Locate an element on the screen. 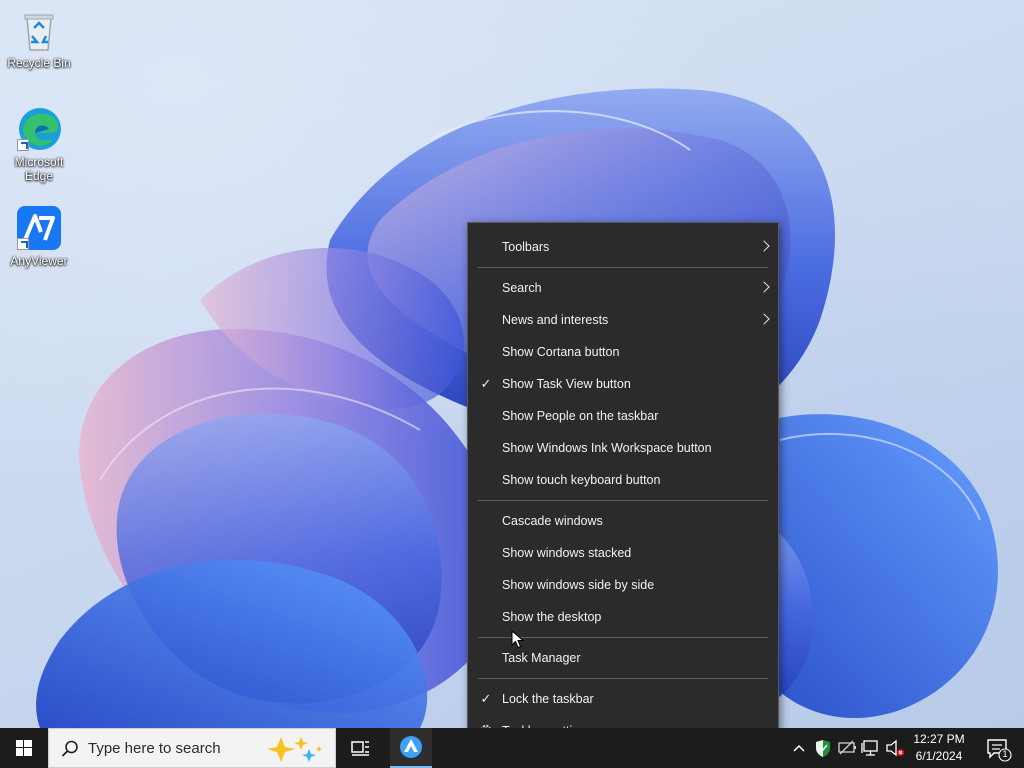  task-view-icon is located at coordinates (360, 748).